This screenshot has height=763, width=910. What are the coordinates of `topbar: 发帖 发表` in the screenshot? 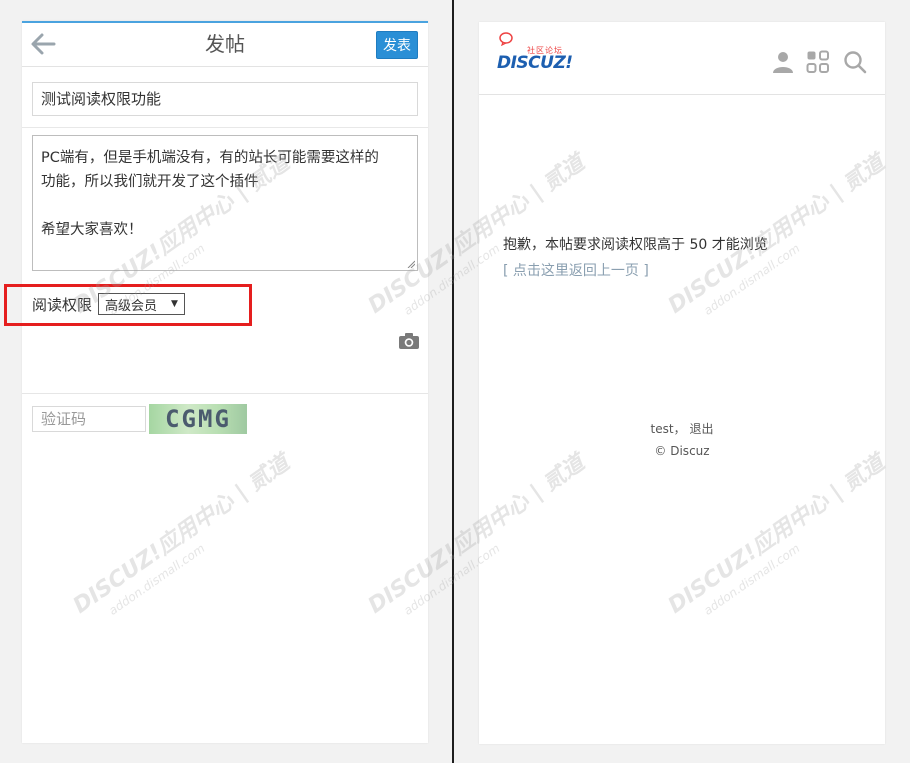 It's located at (225, 45).